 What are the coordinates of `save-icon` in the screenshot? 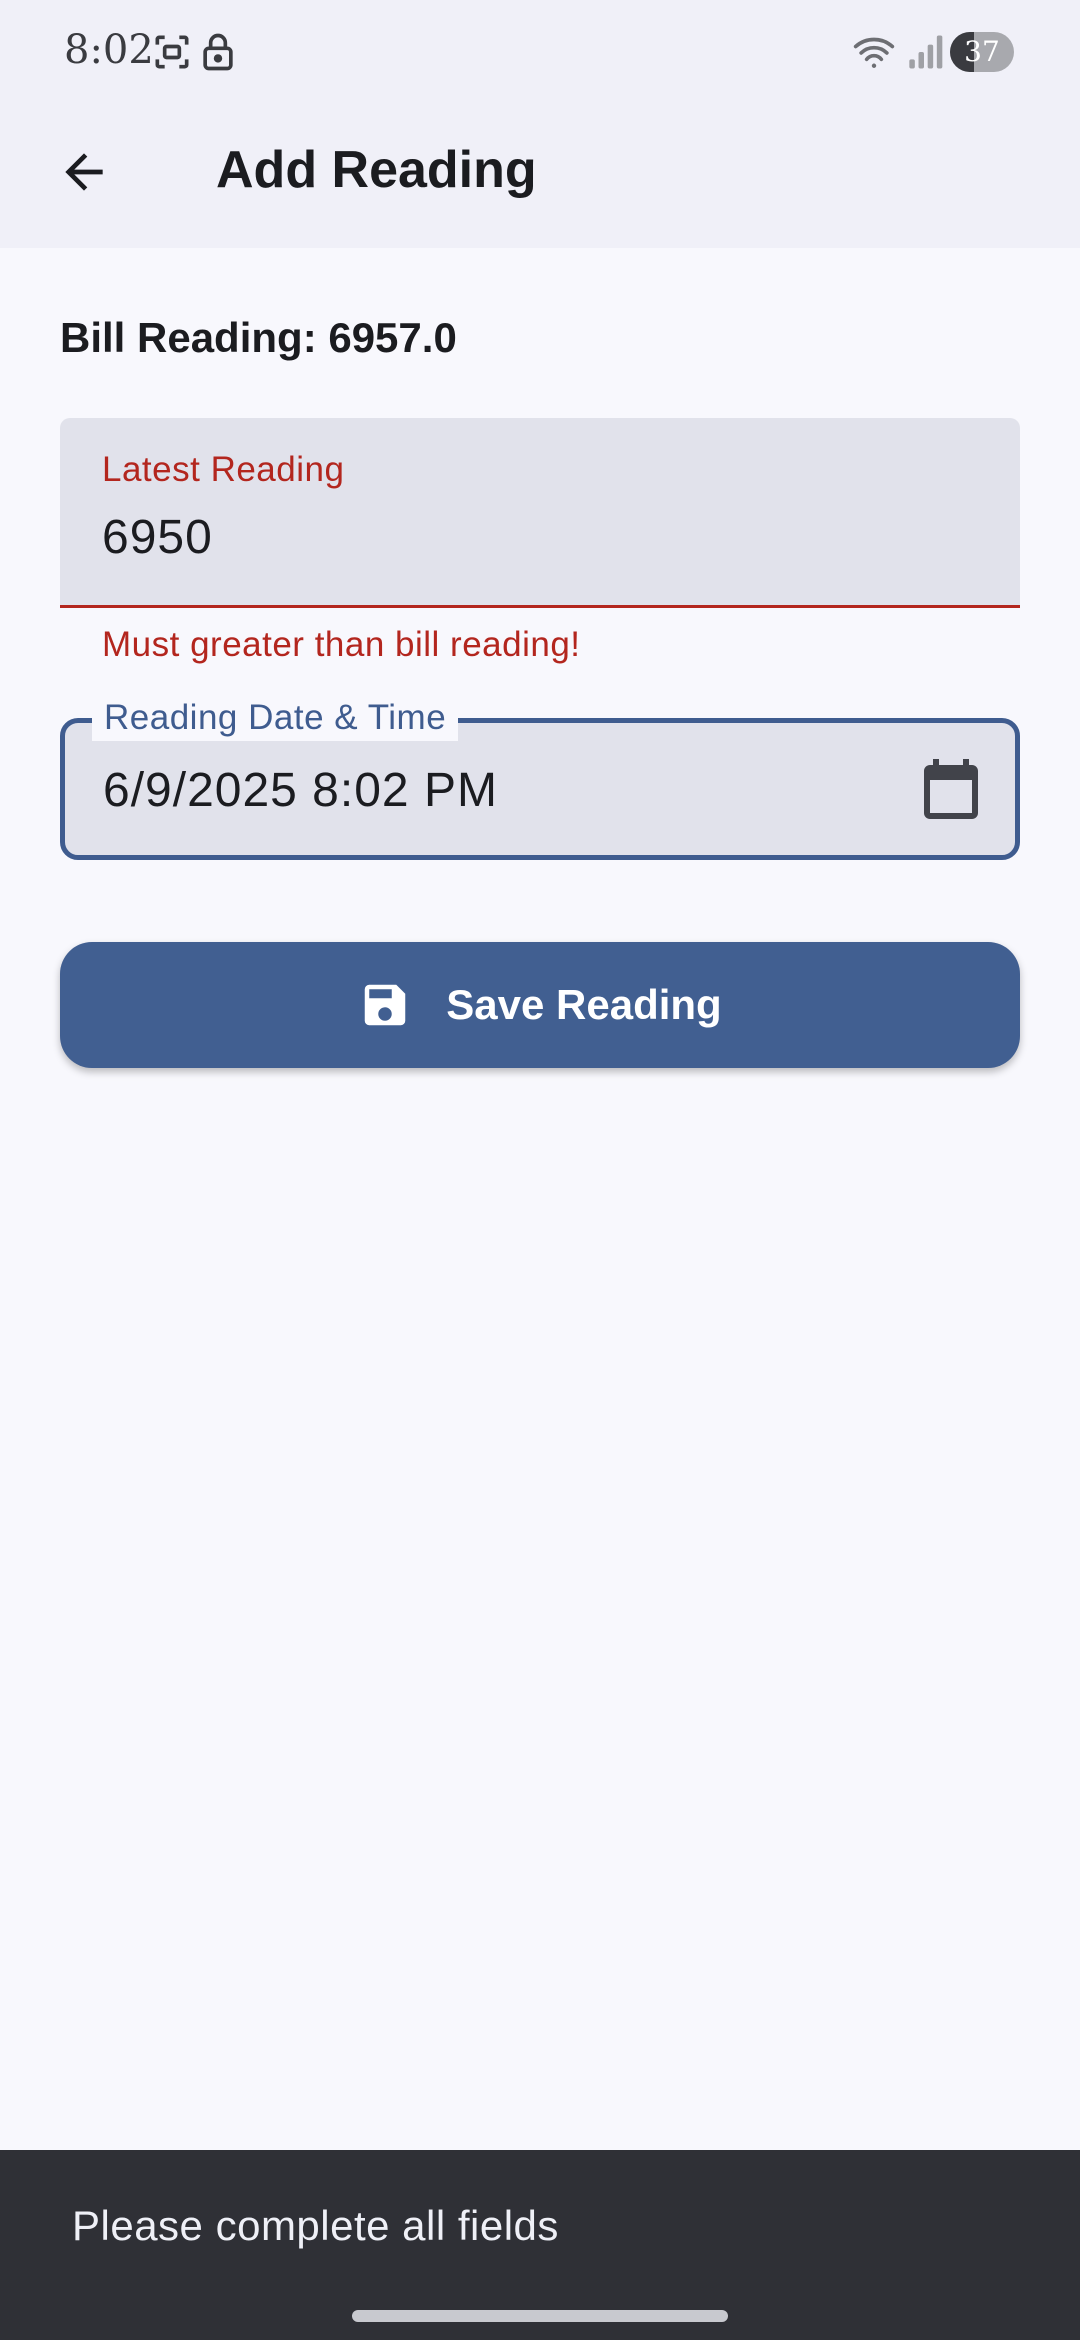 It's located at (385, 1005).